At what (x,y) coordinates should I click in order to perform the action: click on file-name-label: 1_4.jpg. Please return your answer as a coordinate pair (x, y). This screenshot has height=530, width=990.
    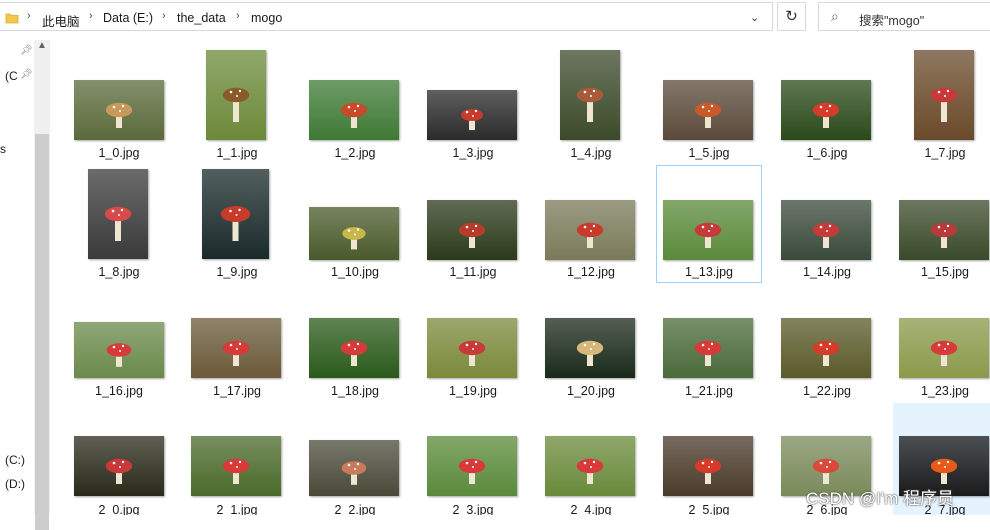
    Looking at the image, I should click on (591, 153).